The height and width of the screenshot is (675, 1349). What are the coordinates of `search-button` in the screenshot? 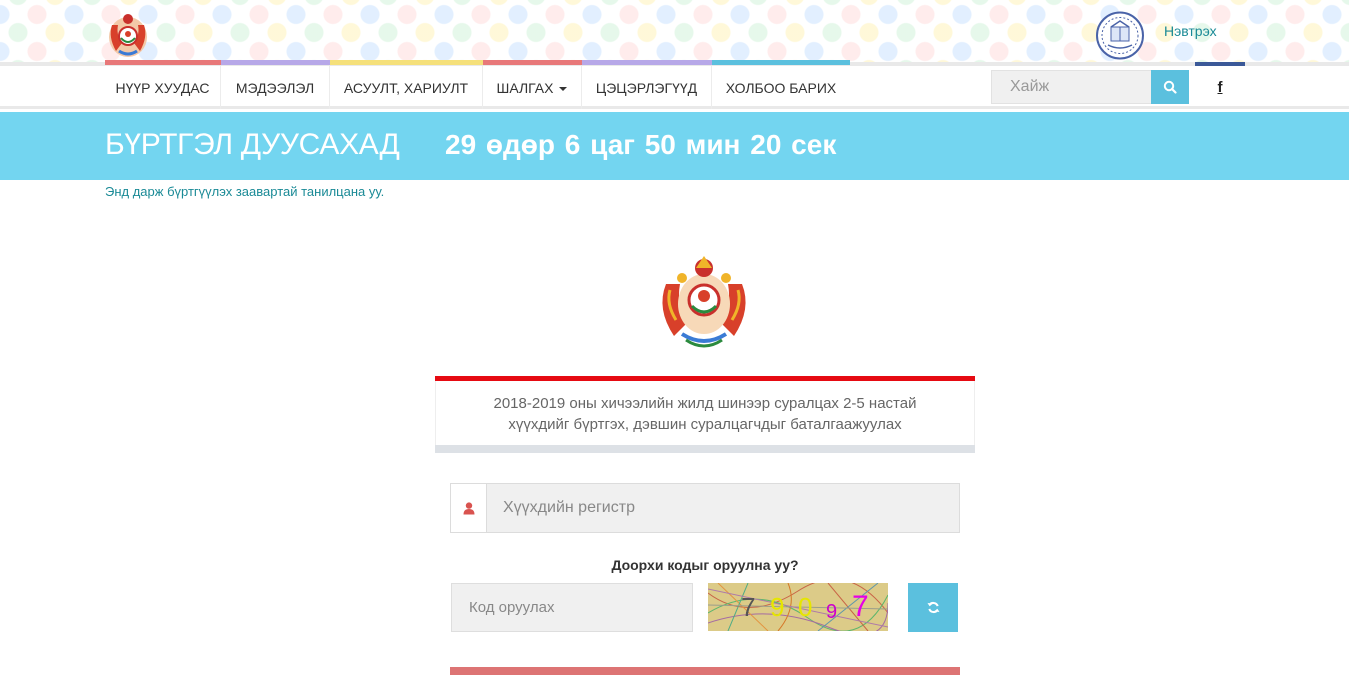 It's located at (1170, 87).